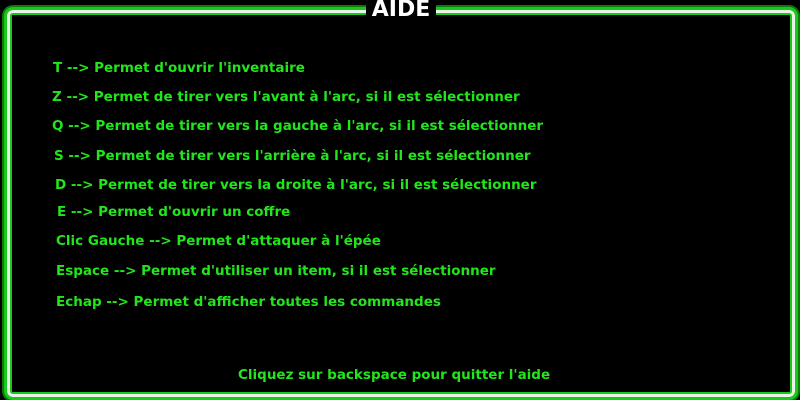 The height and width of the screenshot is (400, 800). I want to click on help-title: AIDE, so click(401, 11).